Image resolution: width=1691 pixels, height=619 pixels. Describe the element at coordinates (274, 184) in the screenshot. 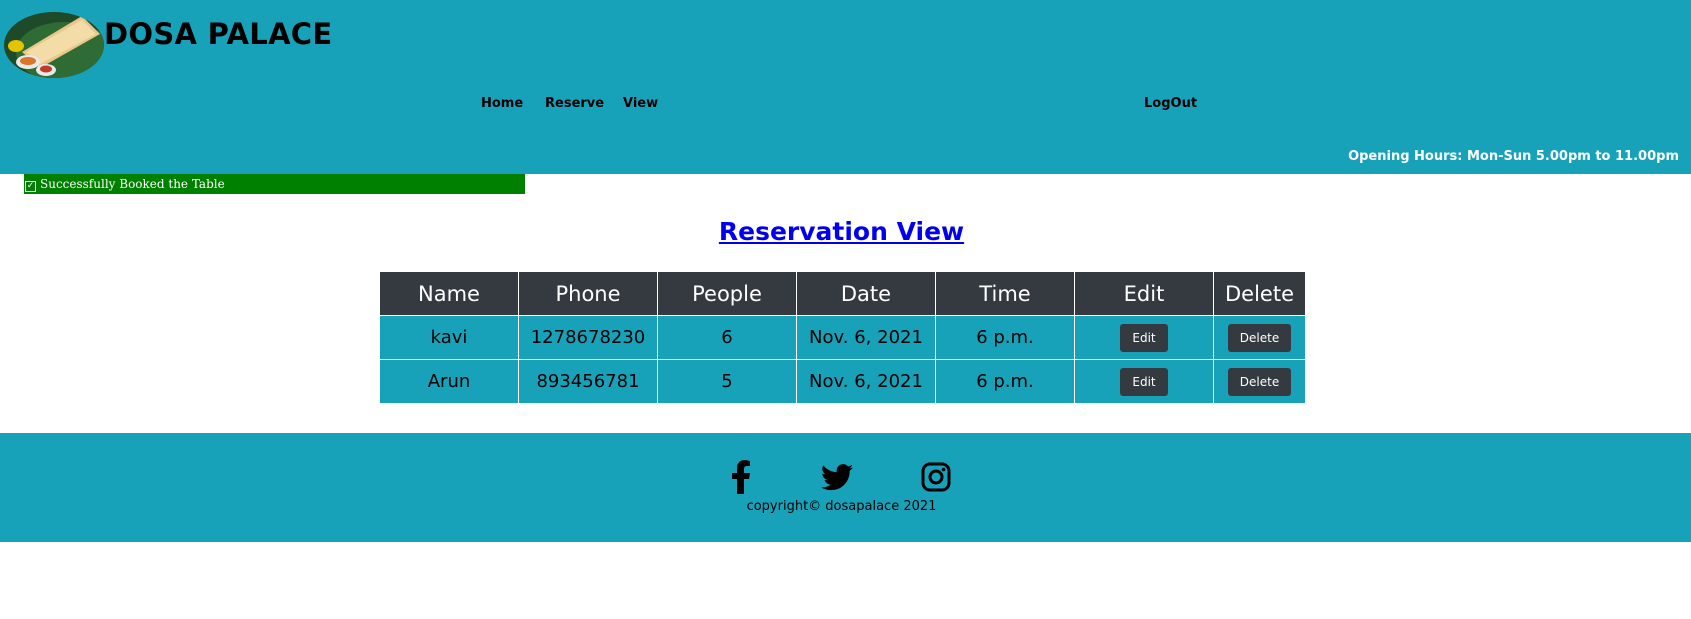

I see `success-alert: ✓ Successfully Booked the Table` at that location.